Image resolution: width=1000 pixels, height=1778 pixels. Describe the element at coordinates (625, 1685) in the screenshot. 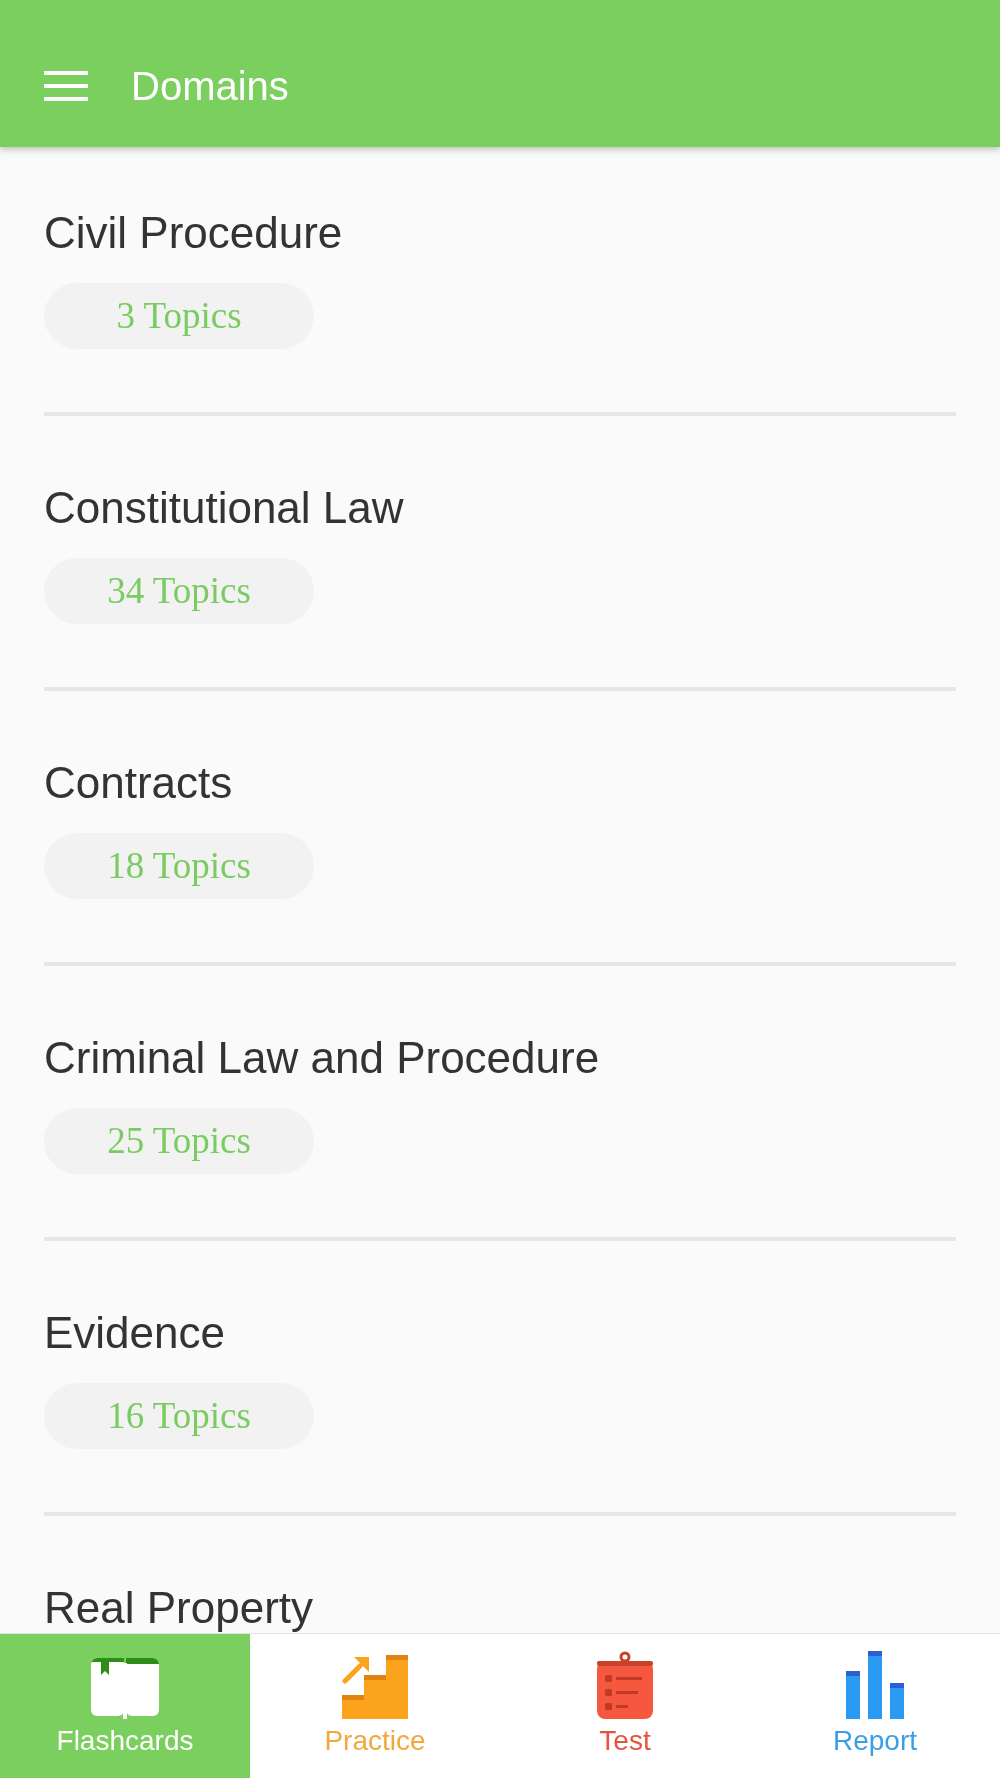

I see `clipboard-list-icon` at that location.